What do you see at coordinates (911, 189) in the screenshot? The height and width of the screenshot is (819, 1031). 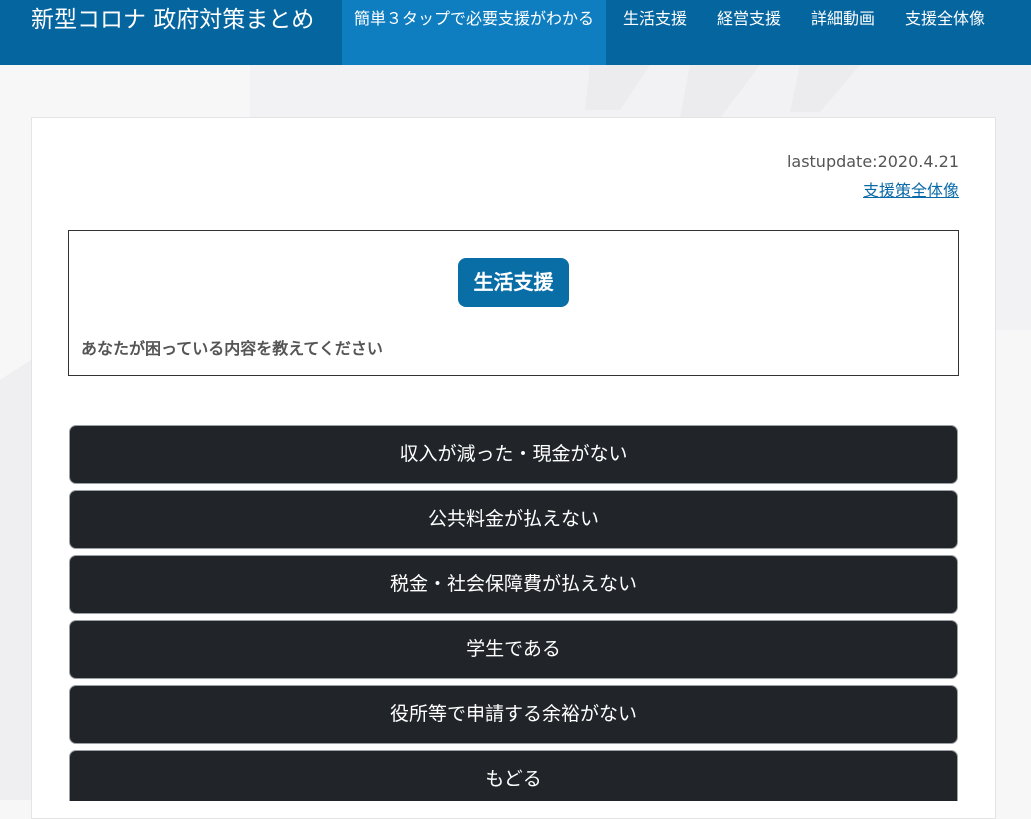 I see `support-overview-link: 支援策全体像` at bounding box center [911, 189].